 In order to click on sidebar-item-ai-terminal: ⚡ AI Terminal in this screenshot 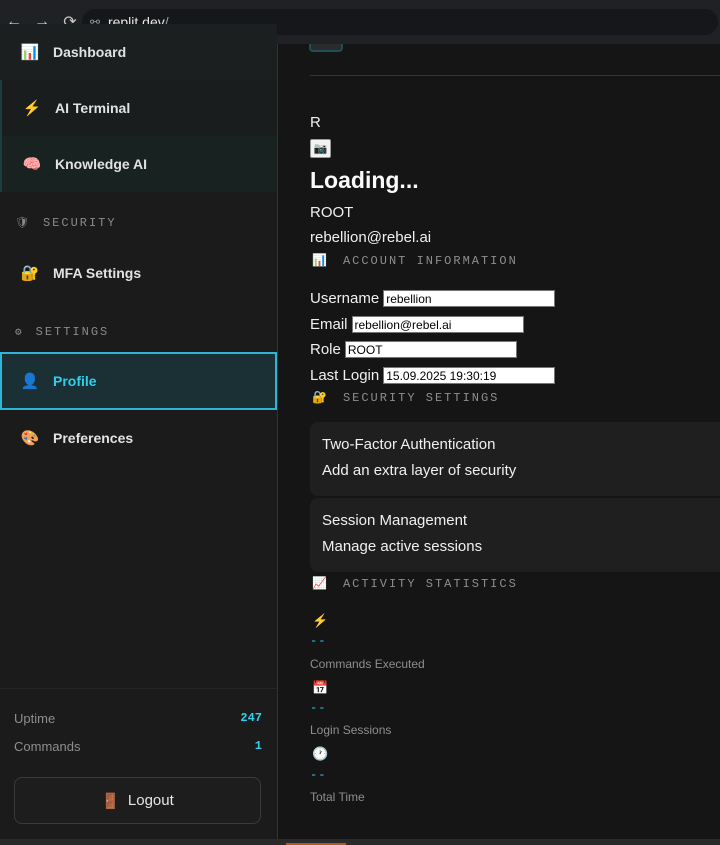, I will do `click(138, 108)`.